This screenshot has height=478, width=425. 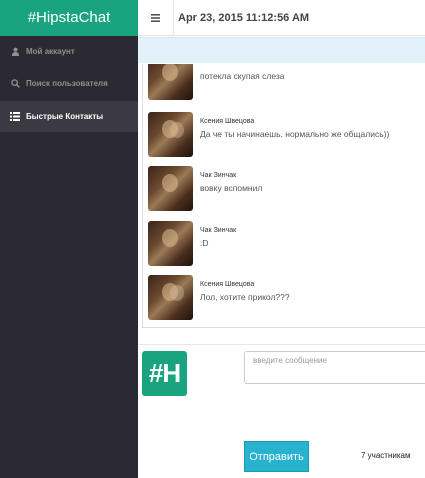 I want to click on chat-message: Чак Зинчак вовку вспомнил, so click(x=285, y=189).